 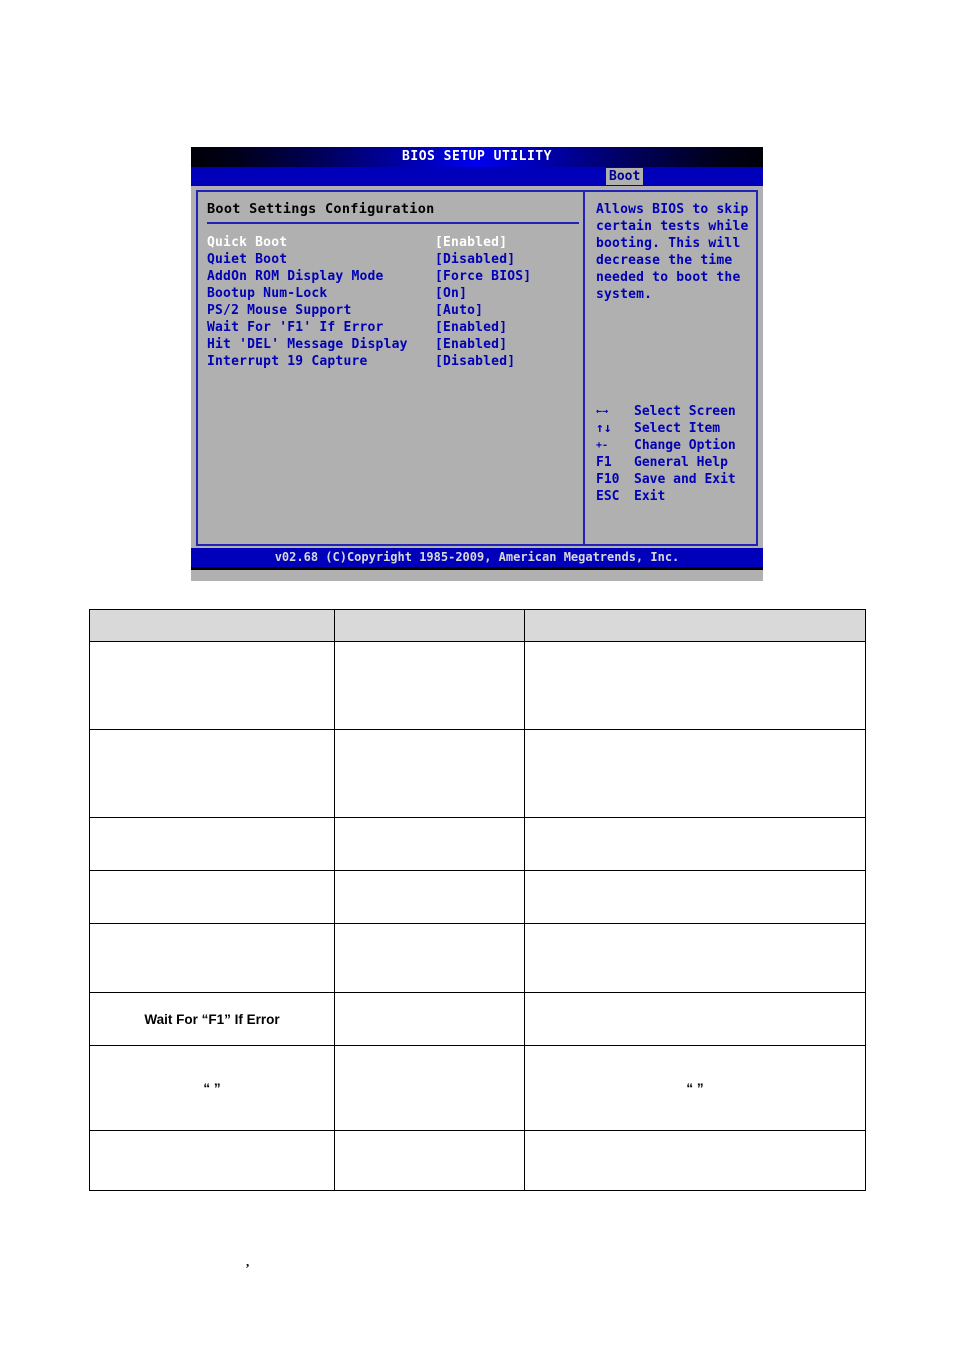 I want to click on boot-option-label: Bootup Num-Lock, so click(x=267, y=293).